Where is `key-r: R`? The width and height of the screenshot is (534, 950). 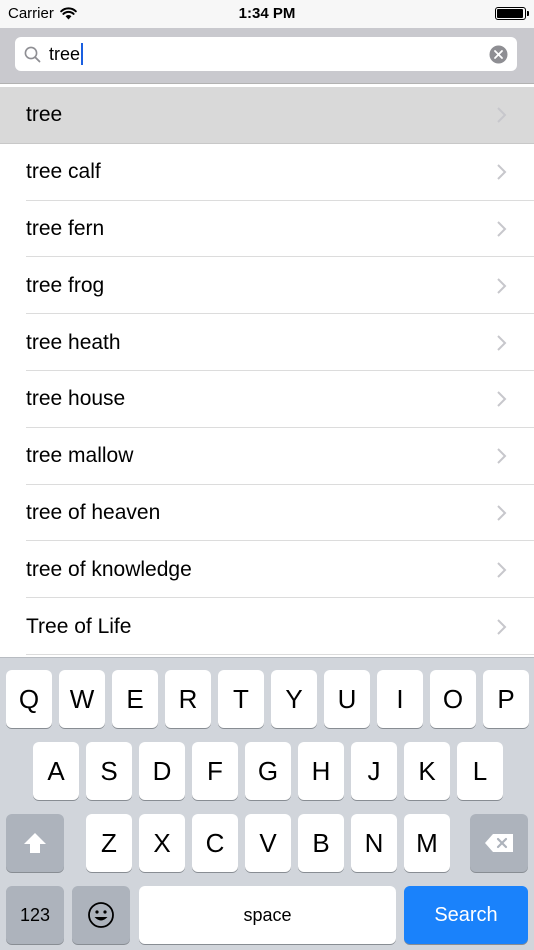
key-r: R is located at coordinates (188, 699).